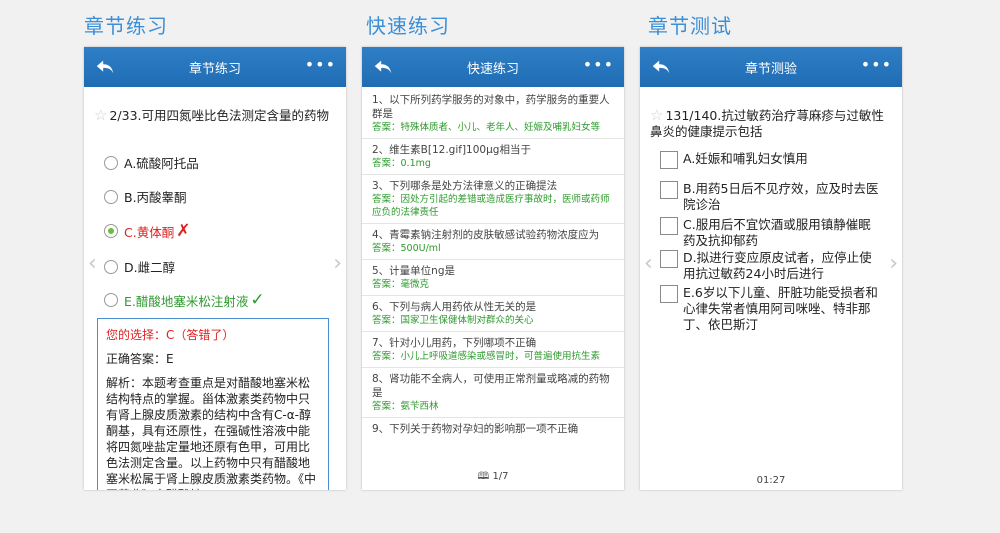  Describe the element at coordinates (219, 115) in the screenshot. I see `question-text: 2/33.可用四氮唑比色法测定含量的药物` at that location.